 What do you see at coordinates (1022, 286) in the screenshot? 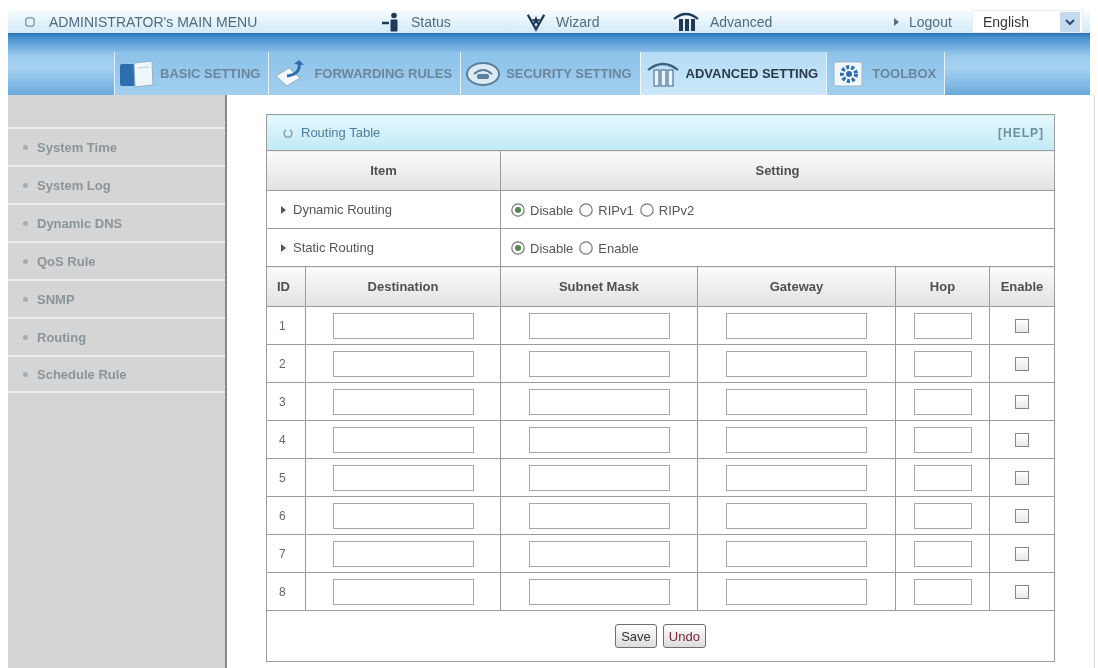
I see `column-header: Enable` at bounding box center [1022, 286].